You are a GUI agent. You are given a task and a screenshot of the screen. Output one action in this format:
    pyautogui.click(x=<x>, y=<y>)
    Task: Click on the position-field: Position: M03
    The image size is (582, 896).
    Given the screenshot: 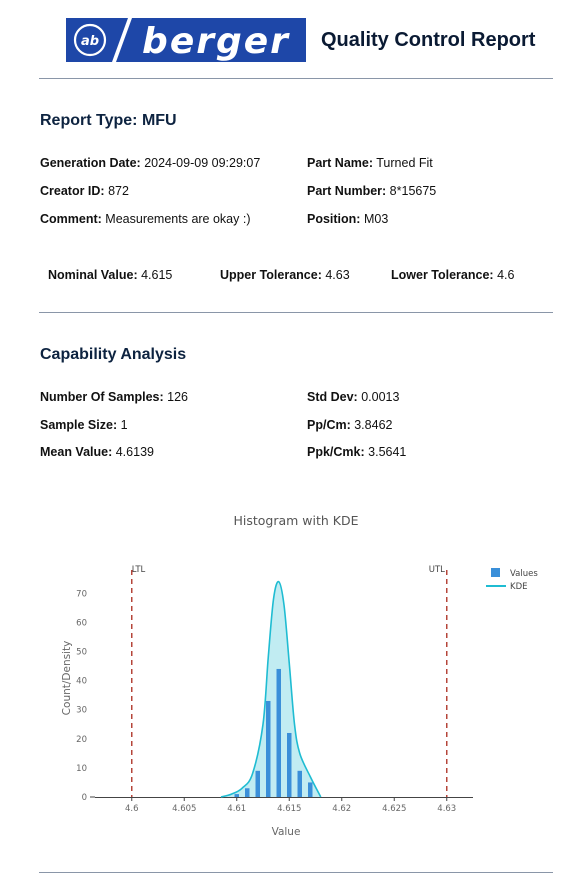 What is the action you would take?
    pyautogui.click(x=347, y=219)
    